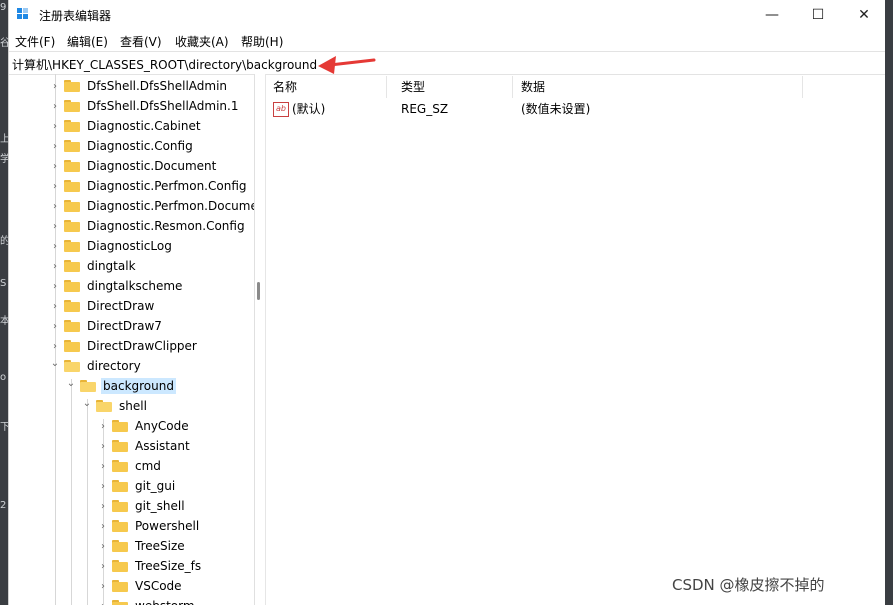  Describe the element at coordinates (772, 15) in the screenshot. I see `minimize-button: —` at that location.